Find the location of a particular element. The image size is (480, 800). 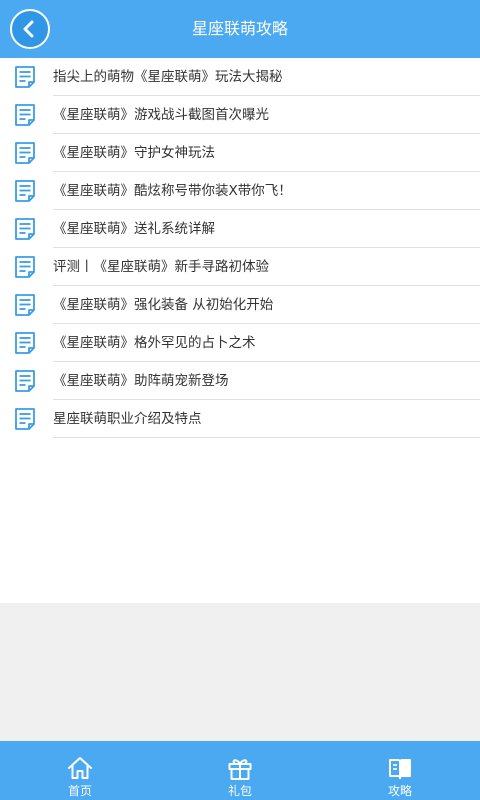

article-item: 《星座联萌》守护女神玩法 is located at coordinates (240, 153).